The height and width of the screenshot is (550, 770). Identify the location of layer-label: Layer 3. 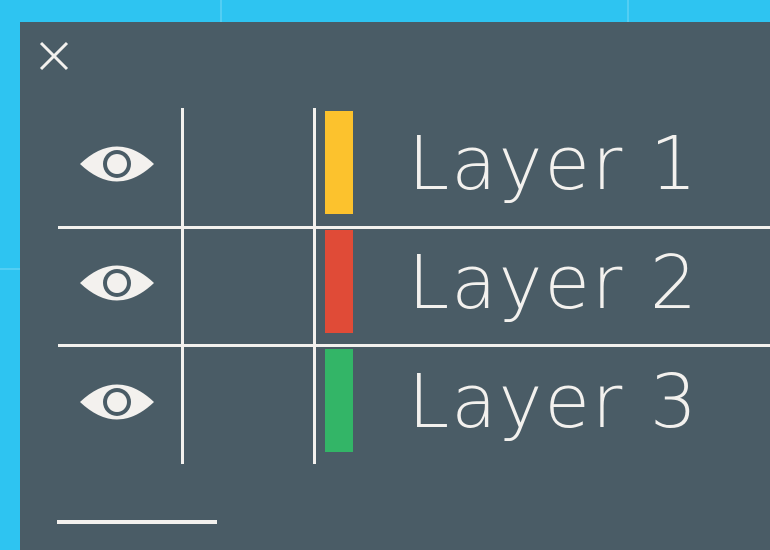
(553, 402).